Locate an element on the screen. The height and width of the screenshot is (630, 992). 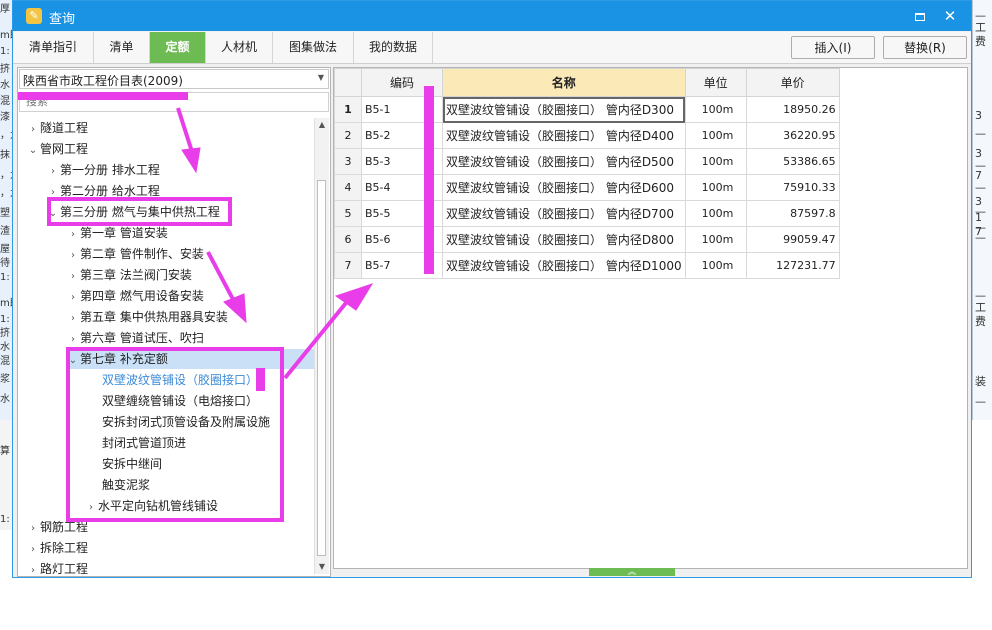
tree-node: › 拆除工程 is located at coordinates (57, 548).